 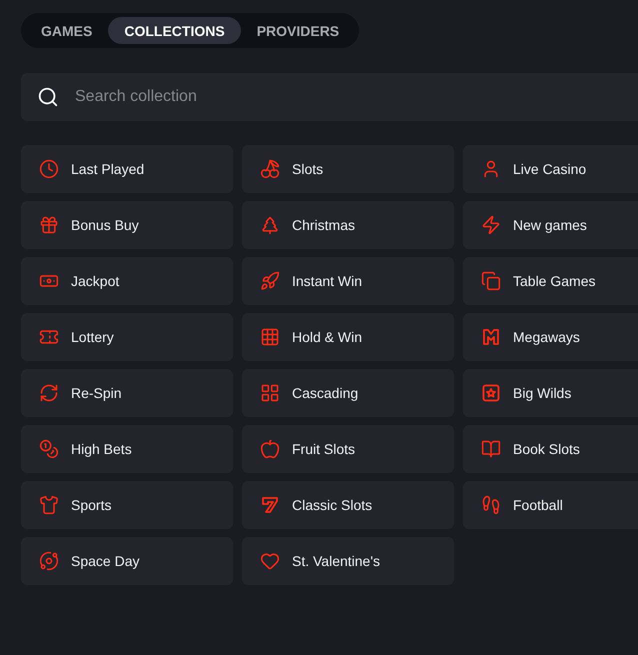 I want to click on collection-label: Big Wilds, so click(x=542, y=393).